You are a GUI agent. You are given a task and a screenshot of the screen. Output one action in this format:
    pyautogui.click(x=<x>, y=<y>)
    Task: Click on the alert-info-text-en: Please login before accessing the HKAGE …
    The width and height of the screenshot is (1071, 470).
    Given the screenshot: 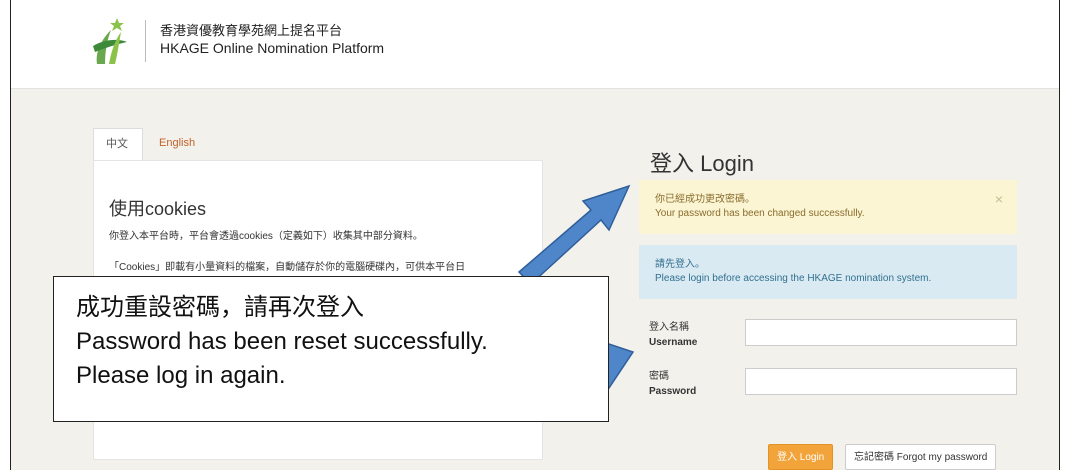 What is the action you would take?
    pyautogui.click(x=793, y=278)
    